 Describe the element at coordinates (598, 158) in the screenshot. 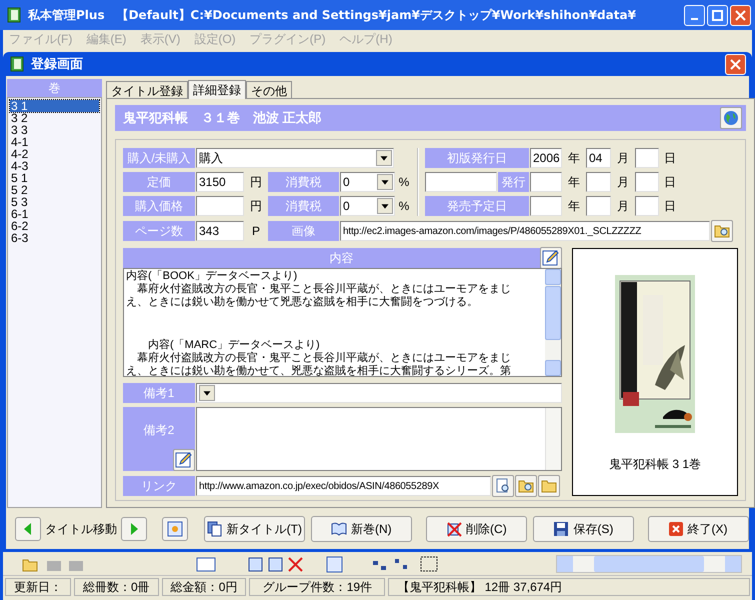

I see `text-field: 04` at that location.